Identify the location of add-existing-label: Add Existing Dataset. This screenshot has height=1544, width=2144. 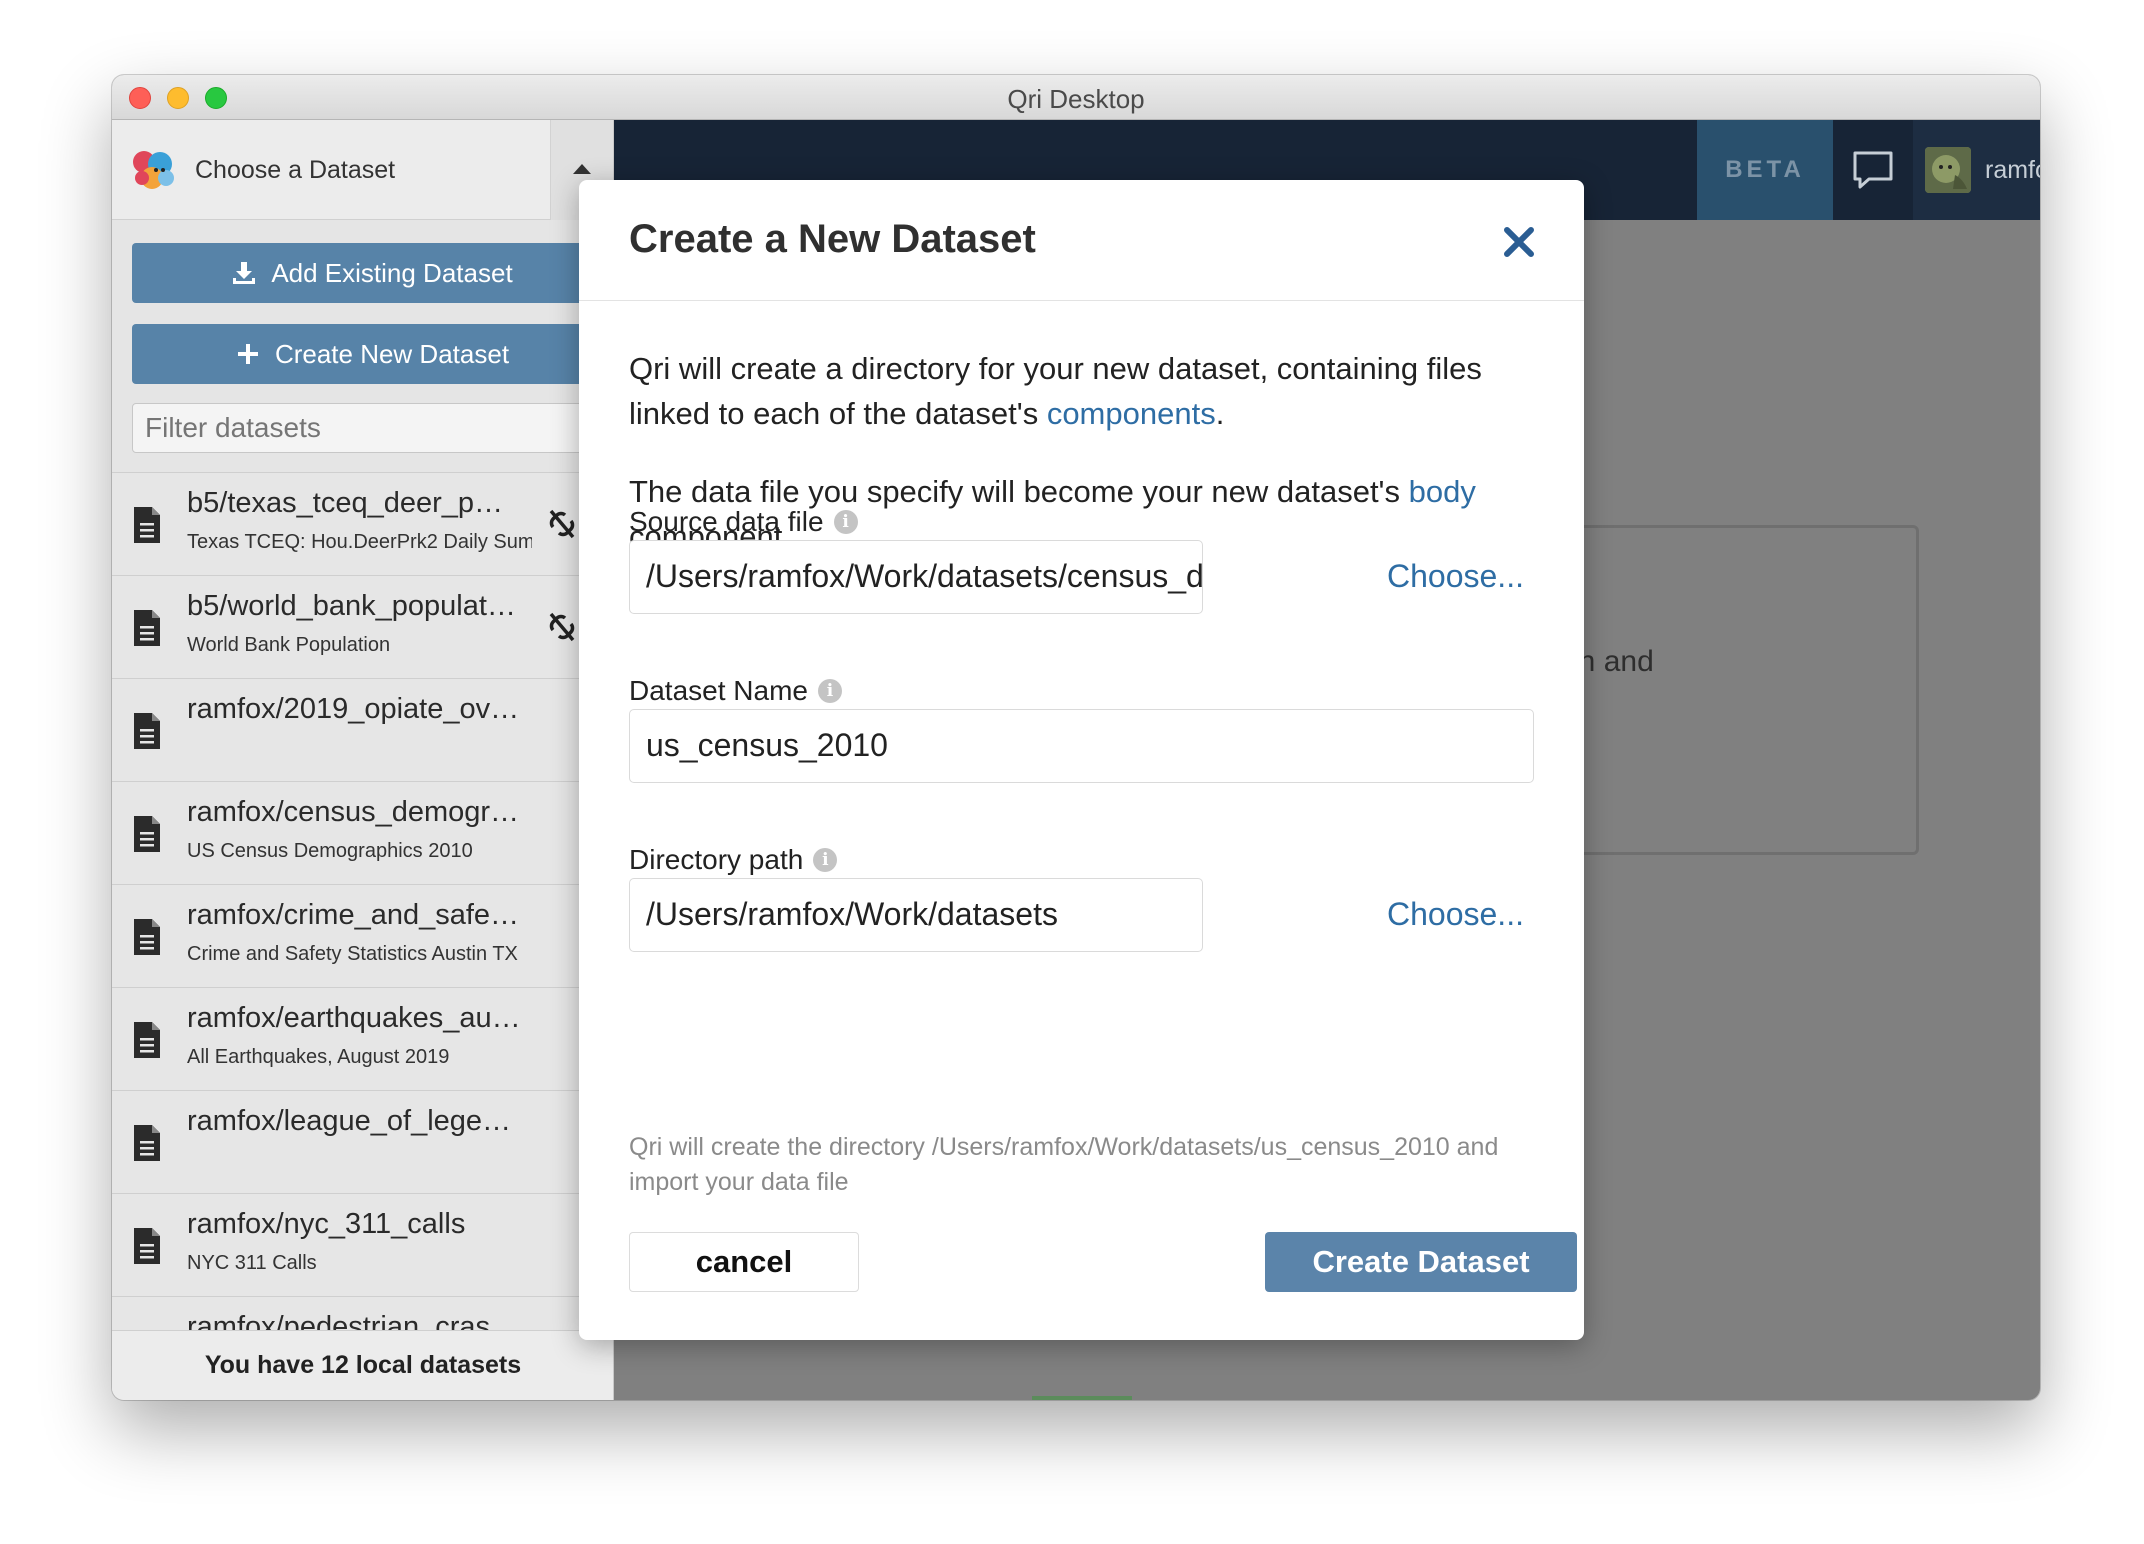
(392, 272).